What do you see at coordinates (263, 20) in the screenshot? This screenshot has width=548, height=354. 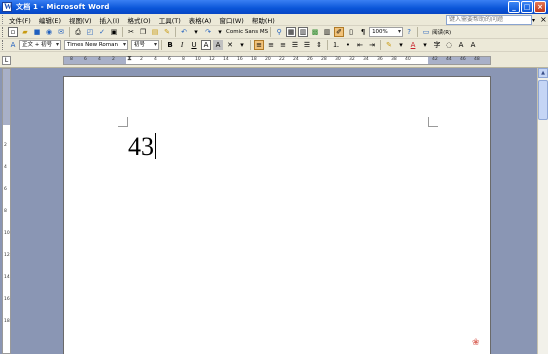 I see `menu-help: 帮助(H)` at bounding box center [263, 20].